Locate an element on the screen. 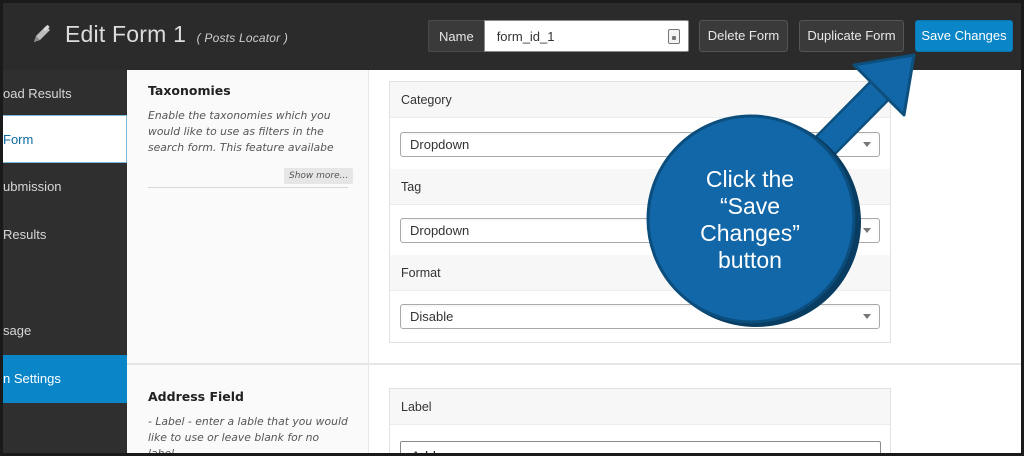 This screenshot has height=456, width=1024. duplicate-form-button: Duplicate Form is located at coordinates (851, 36).